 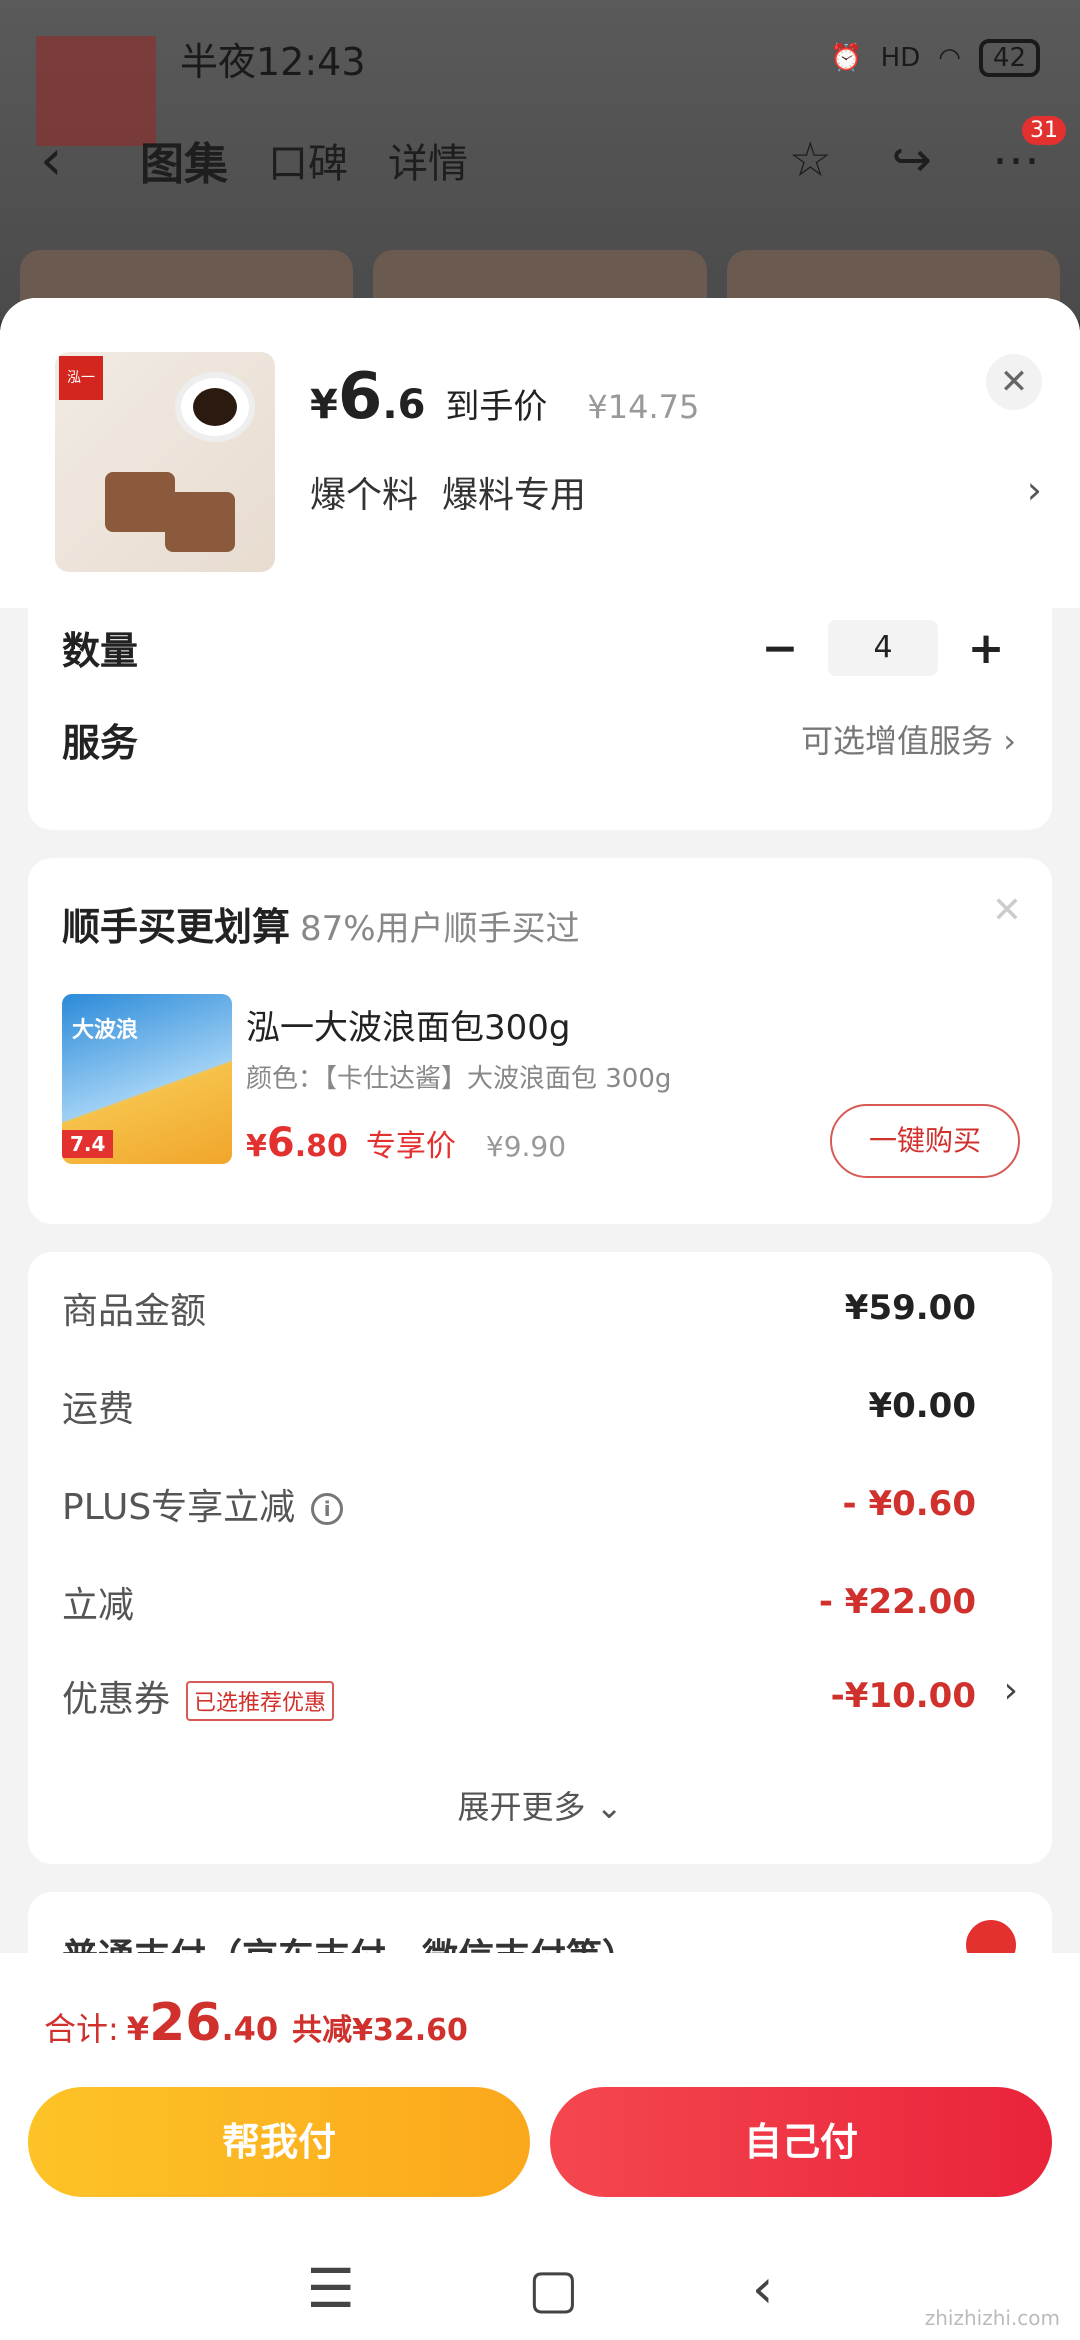 I want to click on summary-value: -¥10.00, so click(x=903, y=1696).